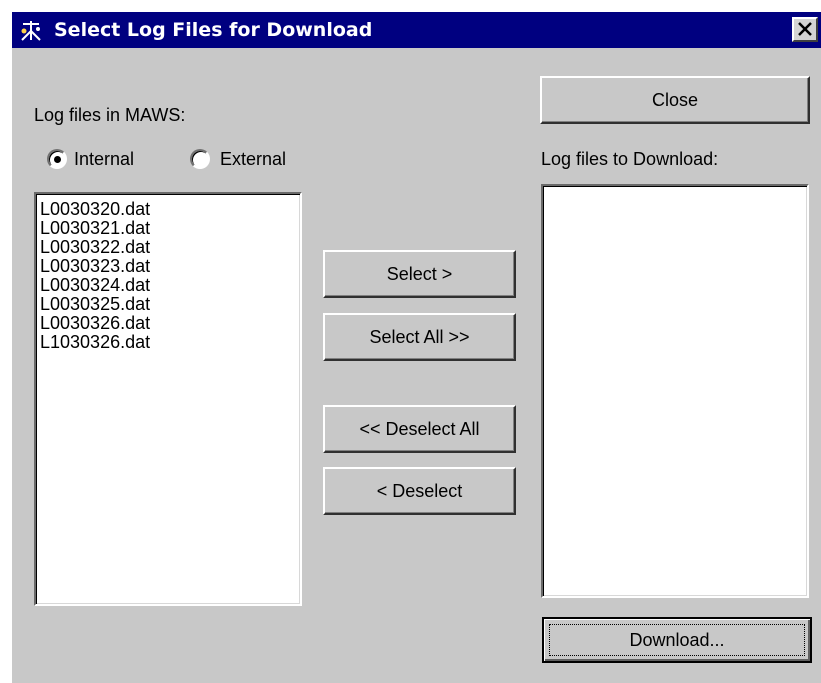  What do you see at coordinates (253, 159) in the screenshot?
I see `external-radio-label: External` at bounding box center [253, 159].